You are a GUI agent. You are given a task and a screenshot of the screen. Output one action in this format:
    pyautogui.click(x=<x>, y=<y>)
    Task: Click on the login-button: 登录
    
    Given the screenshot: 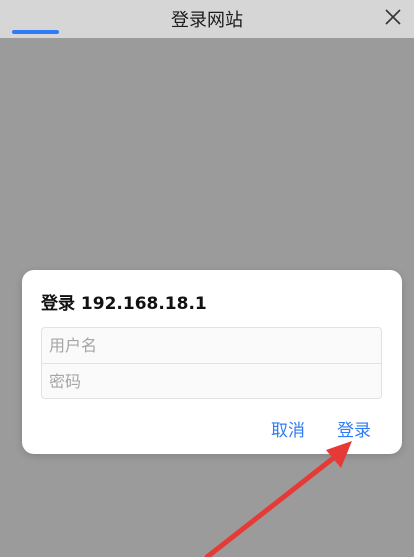 What is the action you would take?
    pyautogui.click(x=354, y=428)
    